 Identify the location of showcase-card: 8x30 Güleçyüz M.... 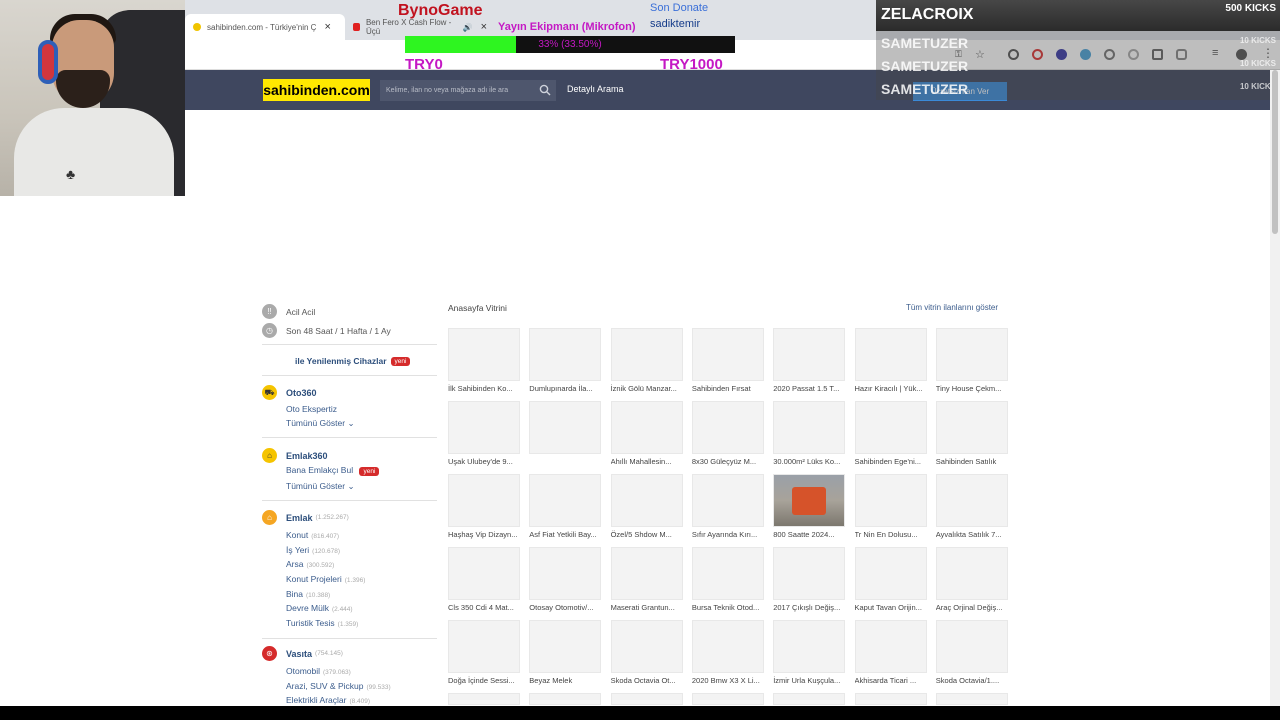
(727, 433).